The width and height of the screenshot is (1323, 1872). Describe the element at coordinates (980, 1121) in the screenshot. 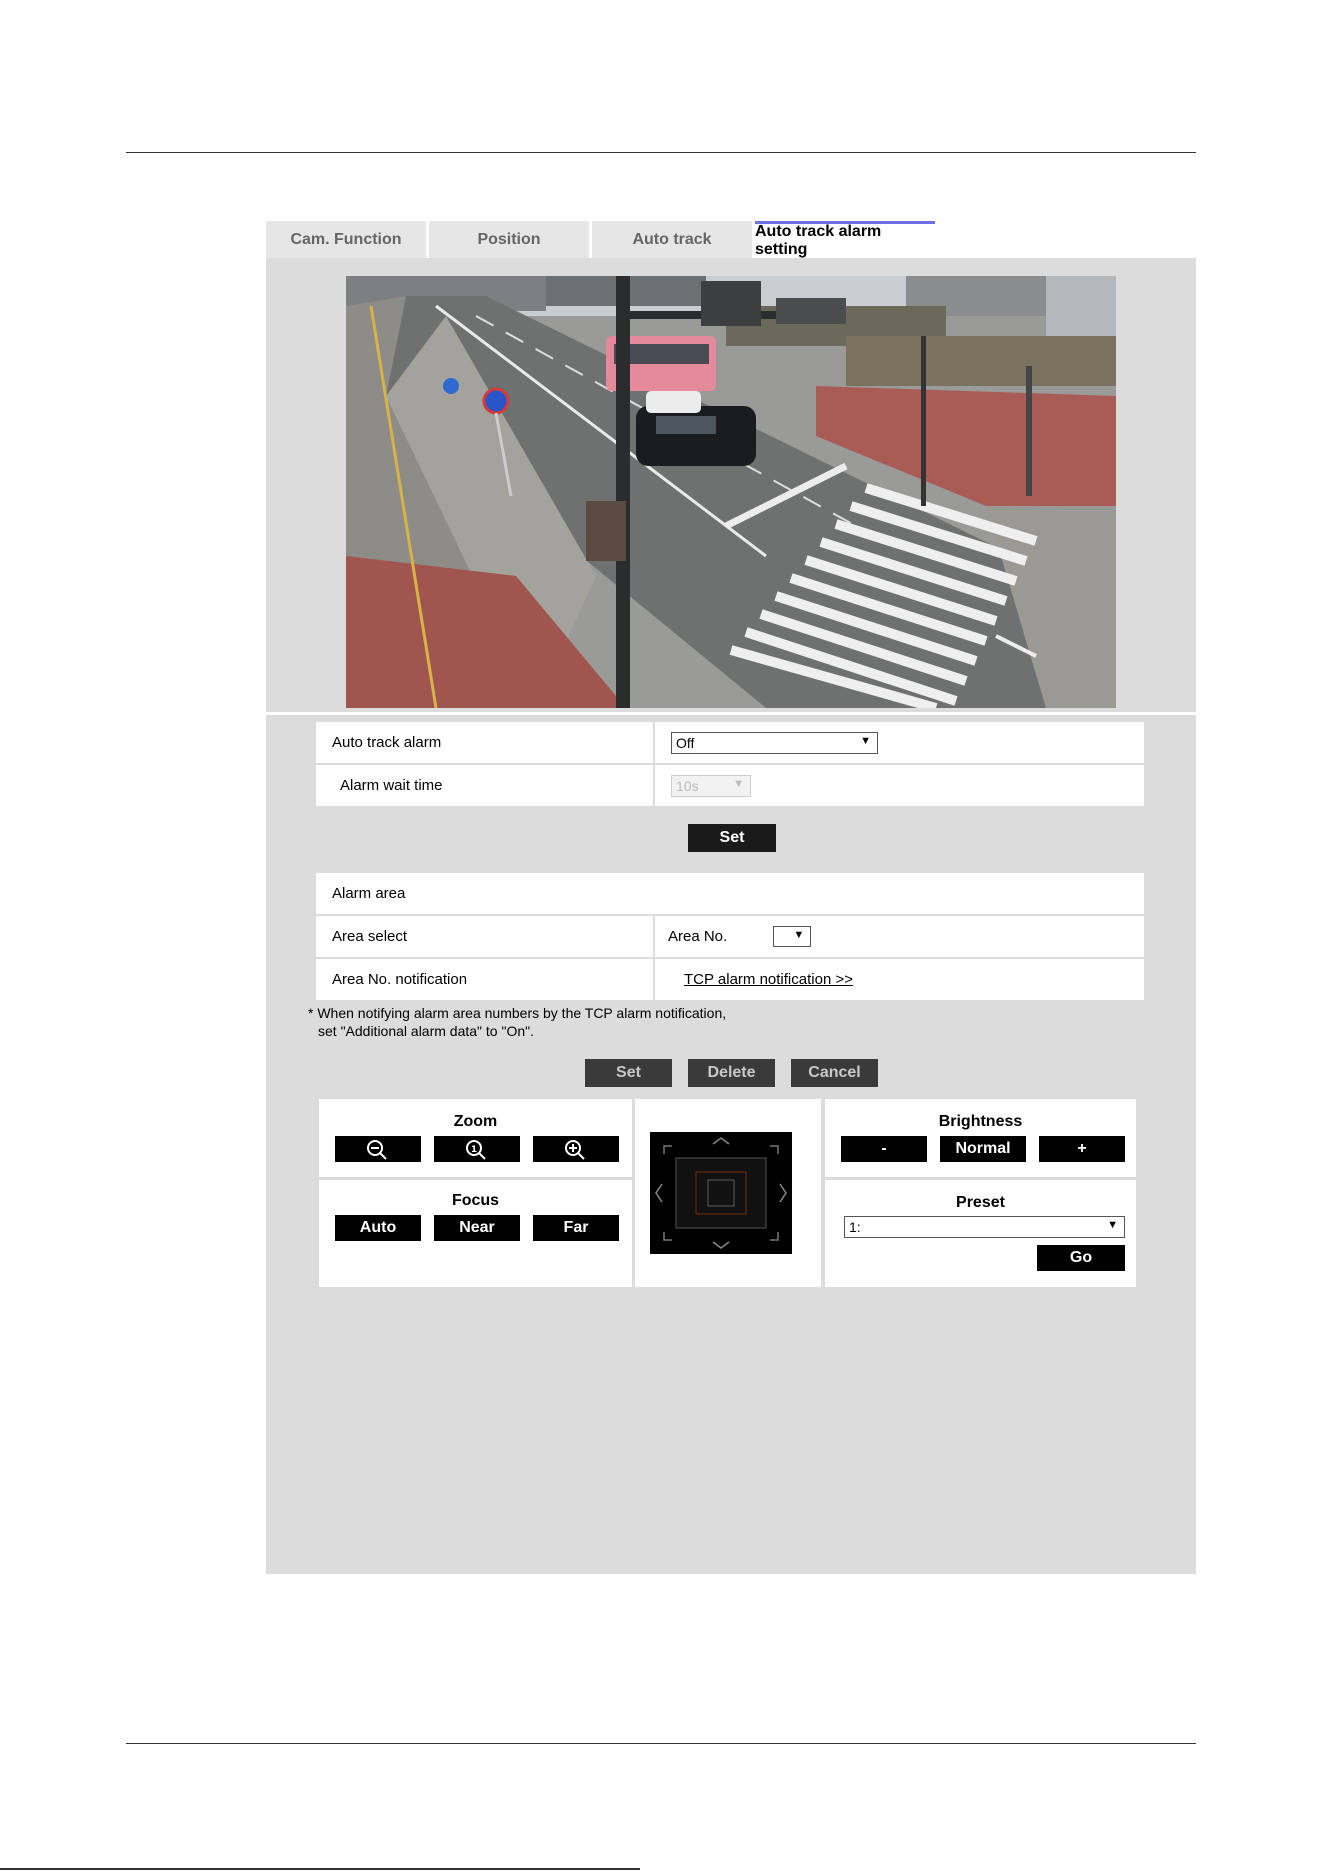

I see `brightness-title: Brightness` at that location.